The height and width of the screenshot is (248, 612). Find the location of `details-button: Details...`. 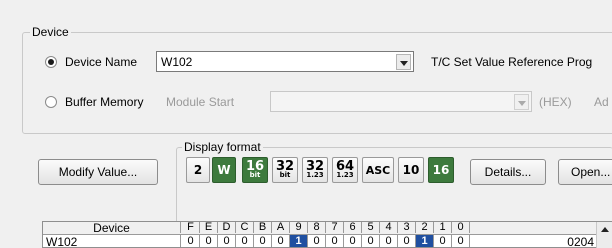

details-button: Details... is located at coordinates (508, 172).